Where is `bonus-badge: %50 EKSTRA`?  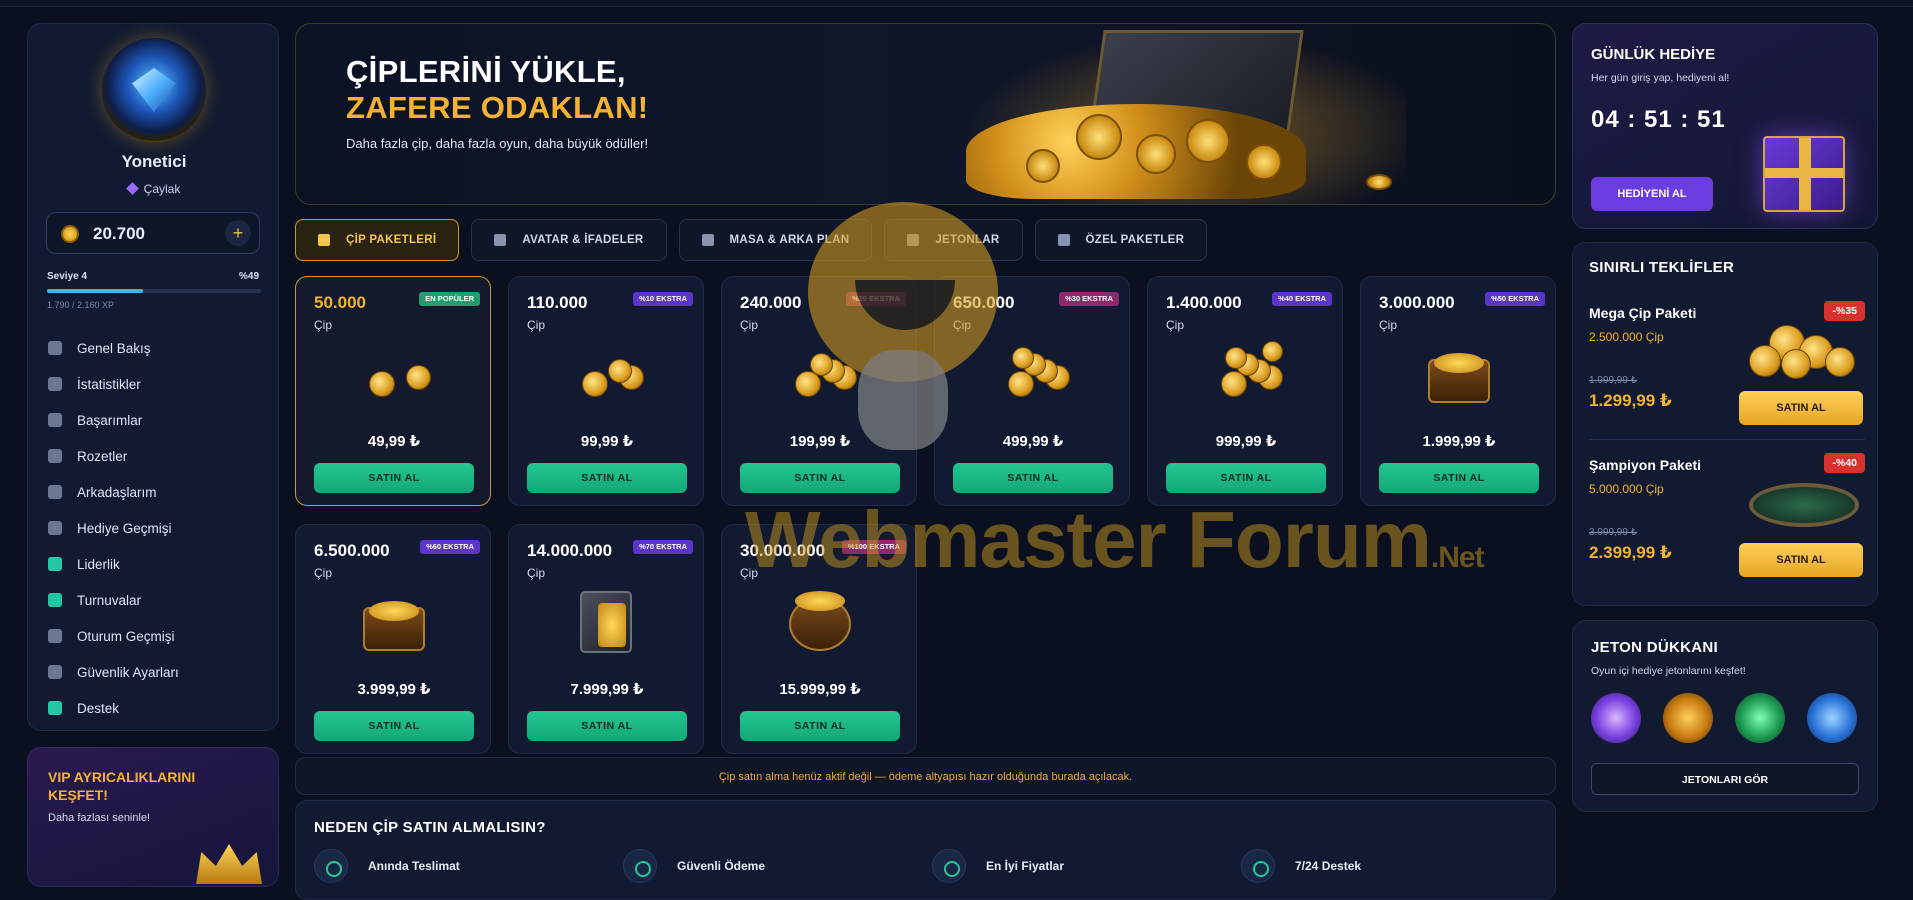
bonus-badge: %50 EKSTRA is located at coordinates (1515, 299).